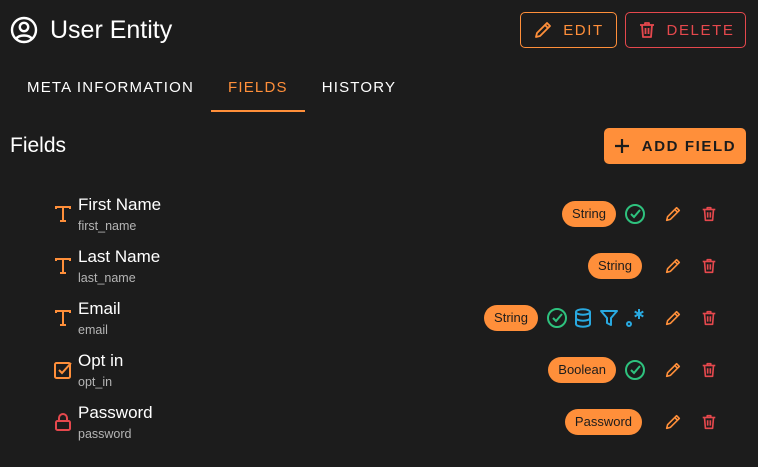 The height and width of the screenshot is (467, 758). I want to click on delete-button: DELETE, so click(685, 30).